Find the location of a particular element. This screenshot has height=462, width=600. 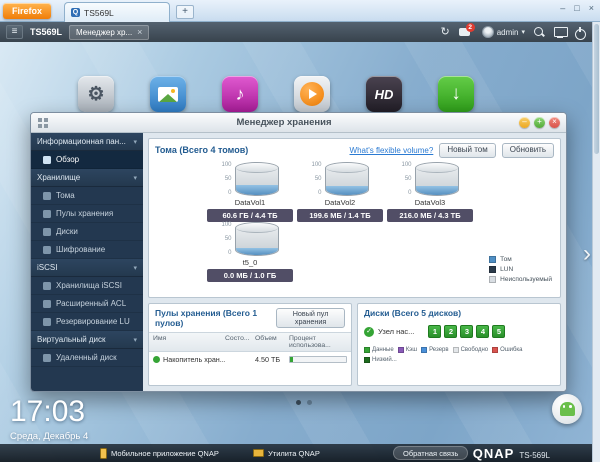

volume-usage: 216.0 МБ / 4.3 ТБ is located at coordinates (430, 215).